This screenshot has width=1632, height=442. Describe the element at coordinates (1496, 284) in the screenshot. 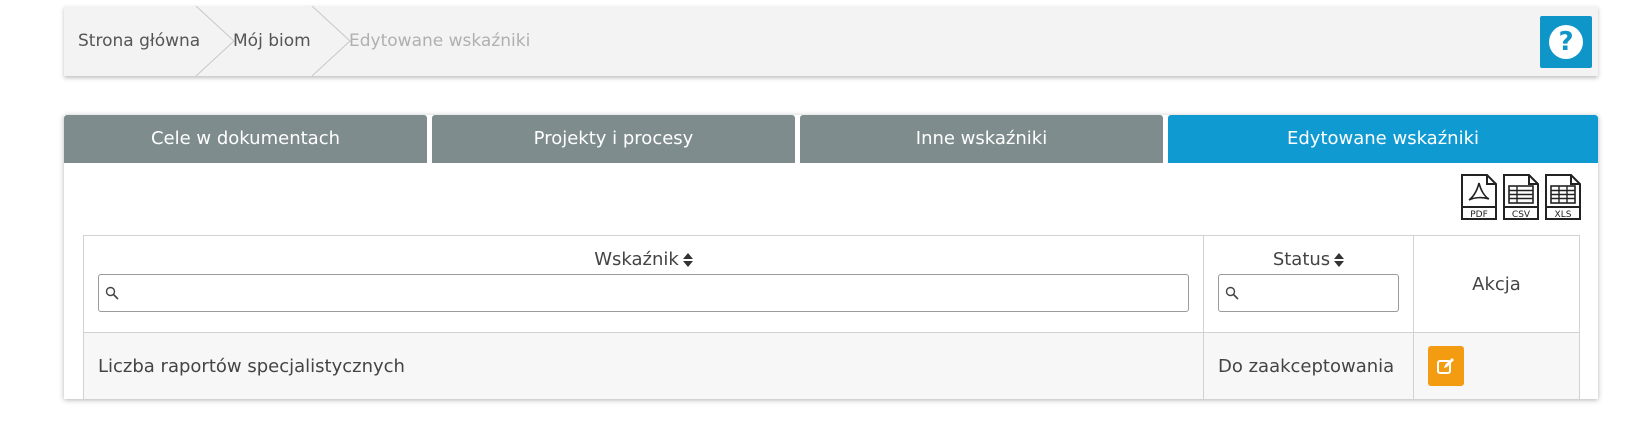

I see `column-header-action: Akcja` at that location.